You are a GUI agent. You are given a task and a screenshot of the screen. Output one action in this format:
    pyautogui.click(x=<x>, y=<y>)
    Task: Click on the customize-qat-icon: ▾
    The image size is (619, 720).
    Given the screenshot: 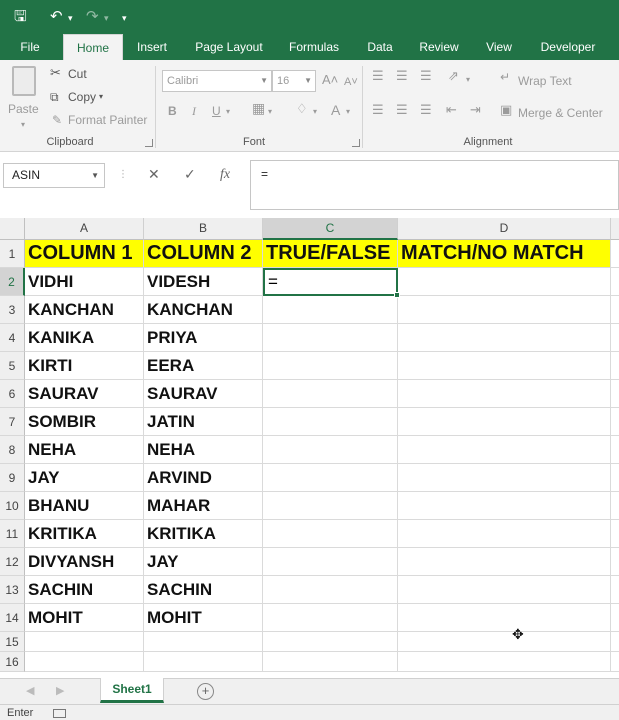 What is the action you would take?
    pyautogui.click(x=124, y=19)
    